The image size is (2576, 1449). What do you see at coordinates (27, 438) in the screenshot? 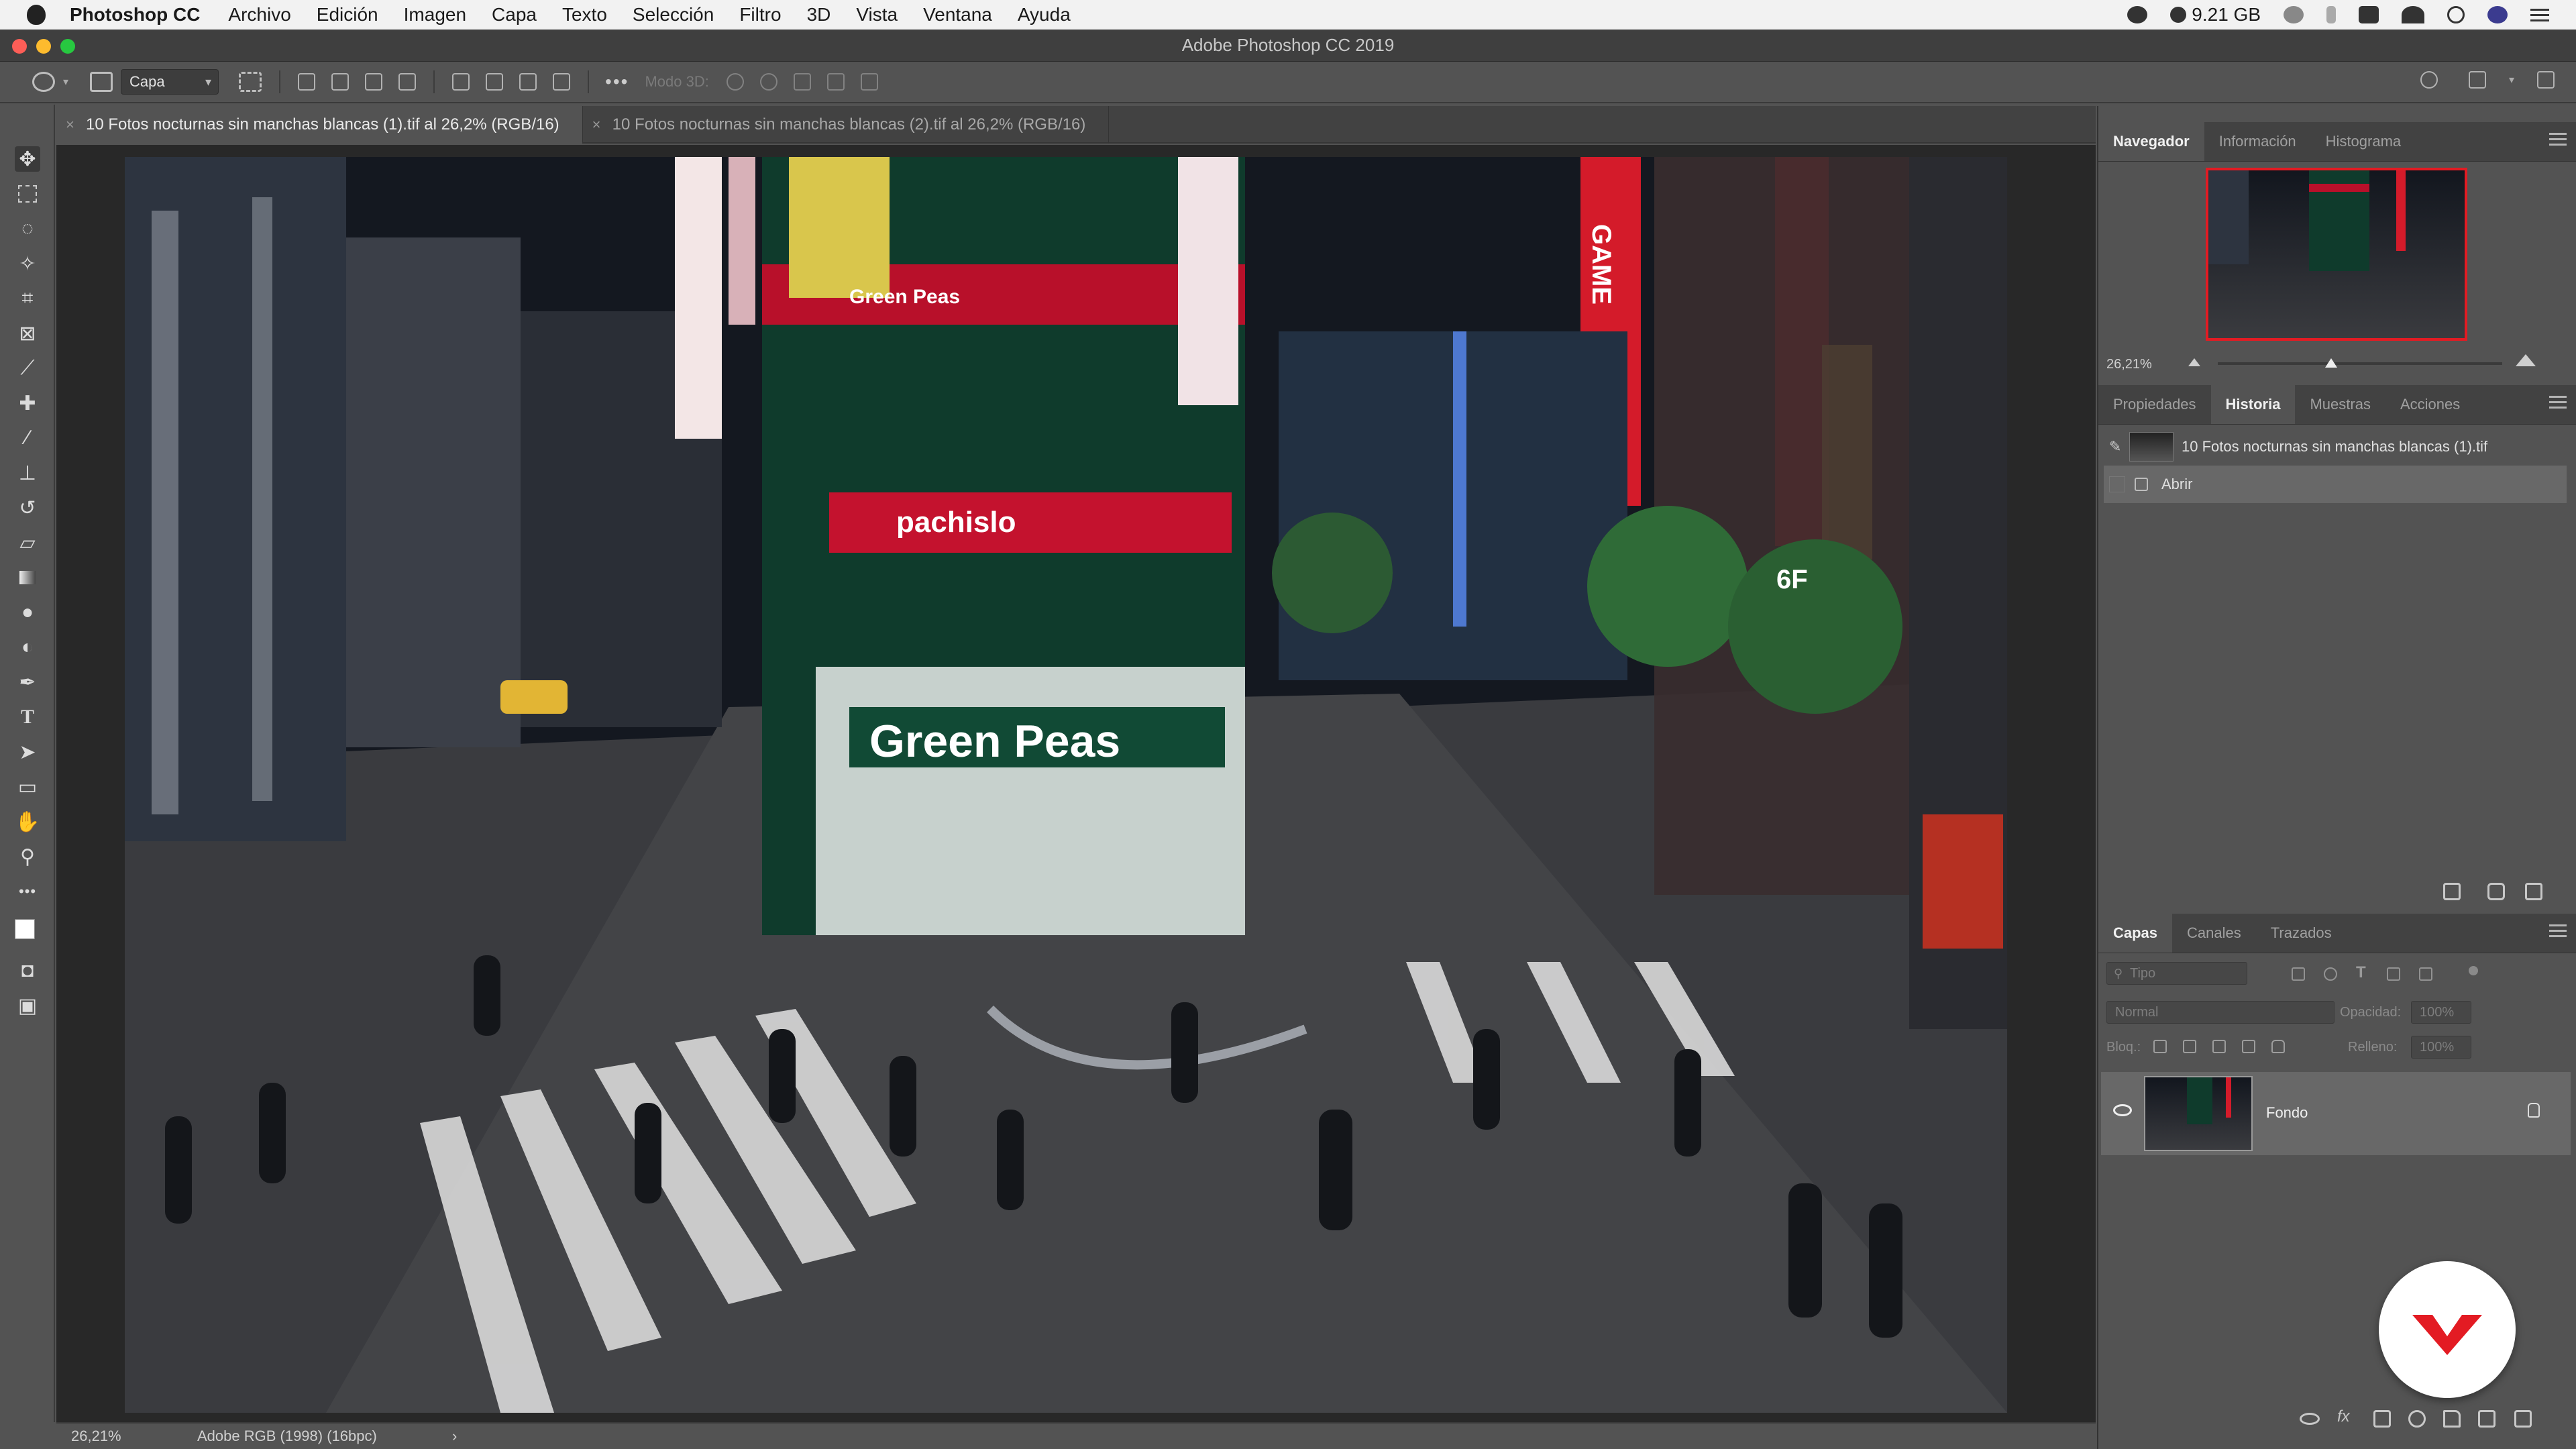
I see `brush-tool-icon: ∕` at bounding box center [27, 438].